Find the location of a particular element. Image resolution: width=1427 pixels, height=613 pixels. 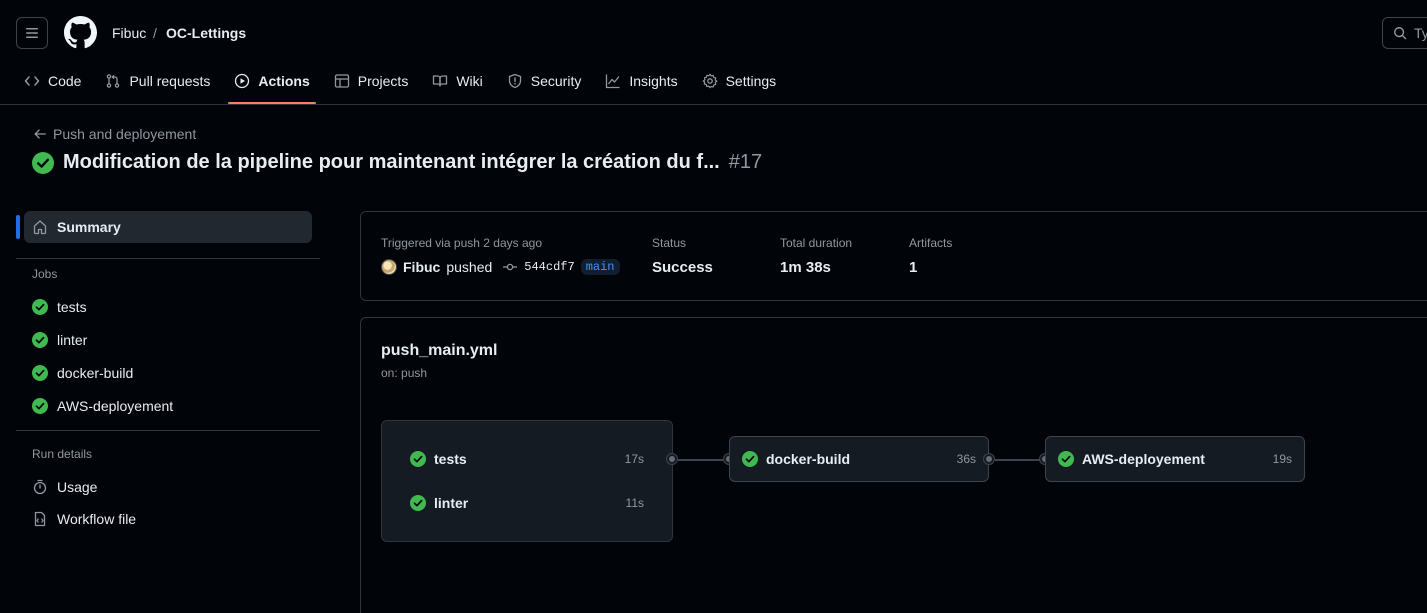

sidebar-job-linter: linter is located at coordinates (59, 340).